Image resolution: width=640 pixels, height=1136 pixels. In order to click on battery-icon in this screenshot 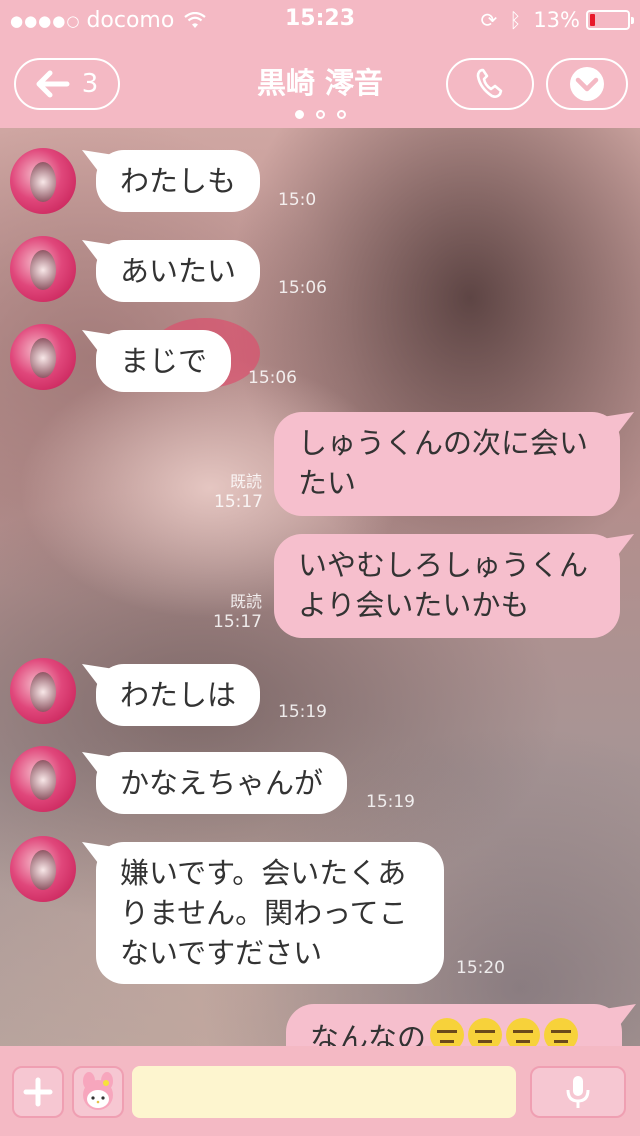, I will do `click(610, 20)`.